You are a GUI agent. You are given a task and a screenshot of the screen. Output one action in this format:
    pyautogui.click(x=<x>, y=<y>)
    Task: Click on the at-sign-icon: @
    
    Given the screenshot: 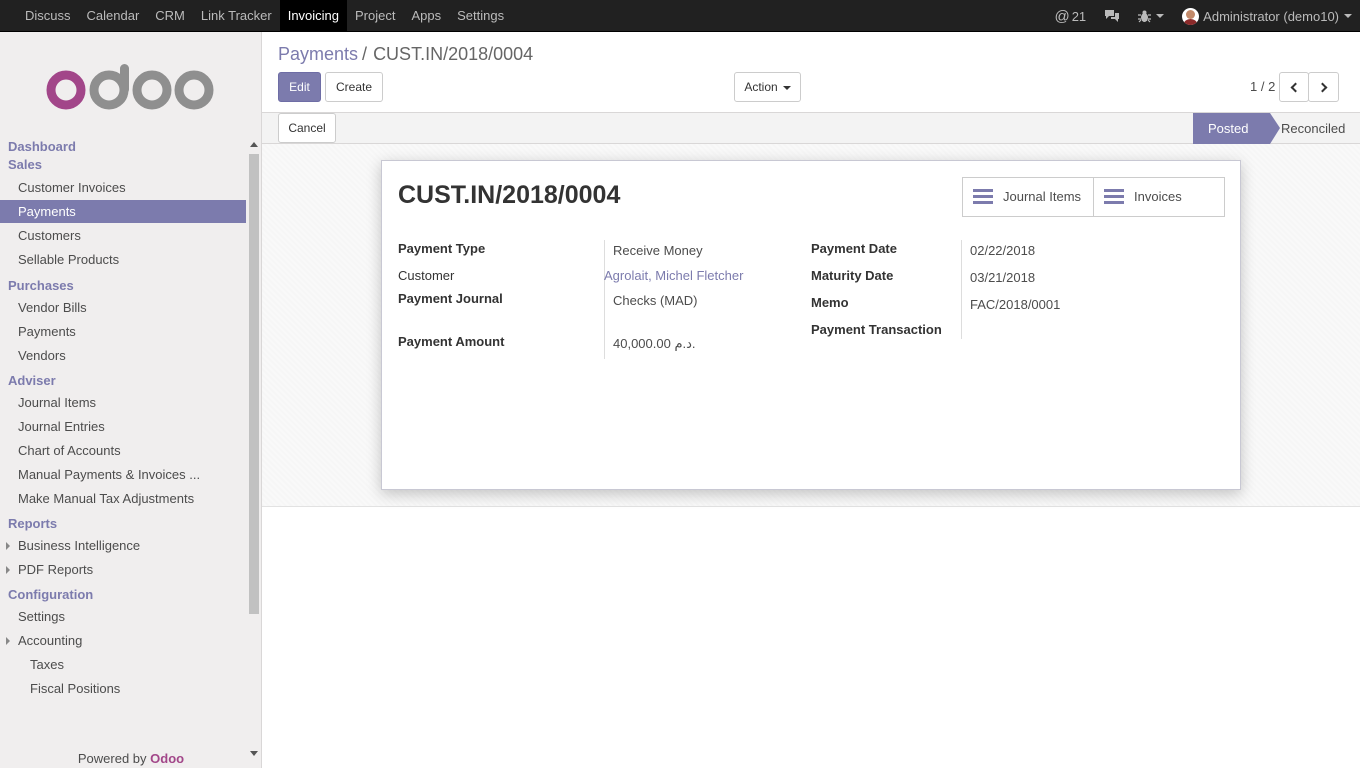 What is the action you would take?
    pyautogui.click(x=1062, y=16)
    